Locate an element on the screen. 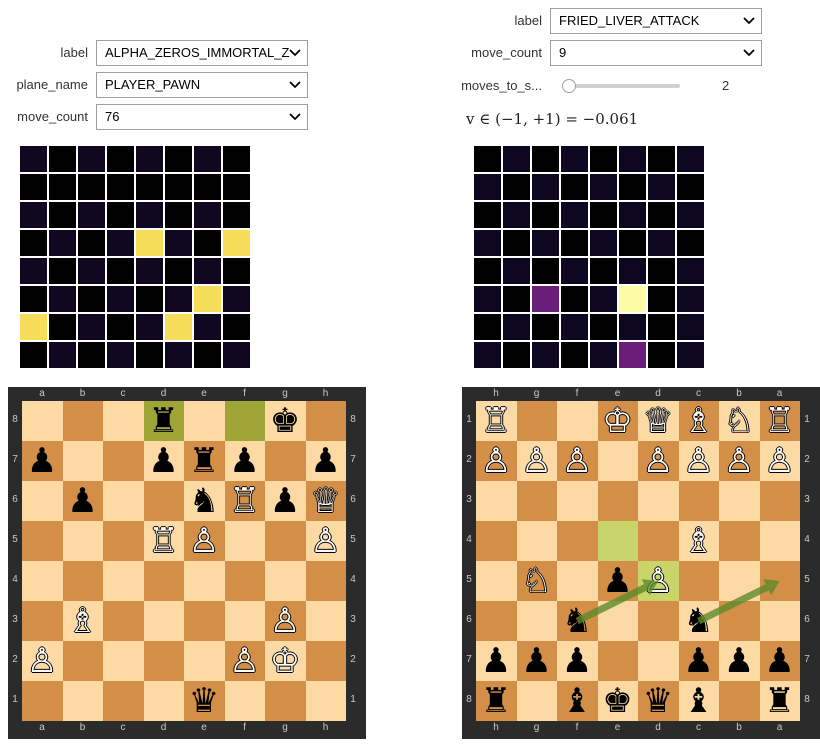  rank-label: 7 is located at coordinates (353, 459).